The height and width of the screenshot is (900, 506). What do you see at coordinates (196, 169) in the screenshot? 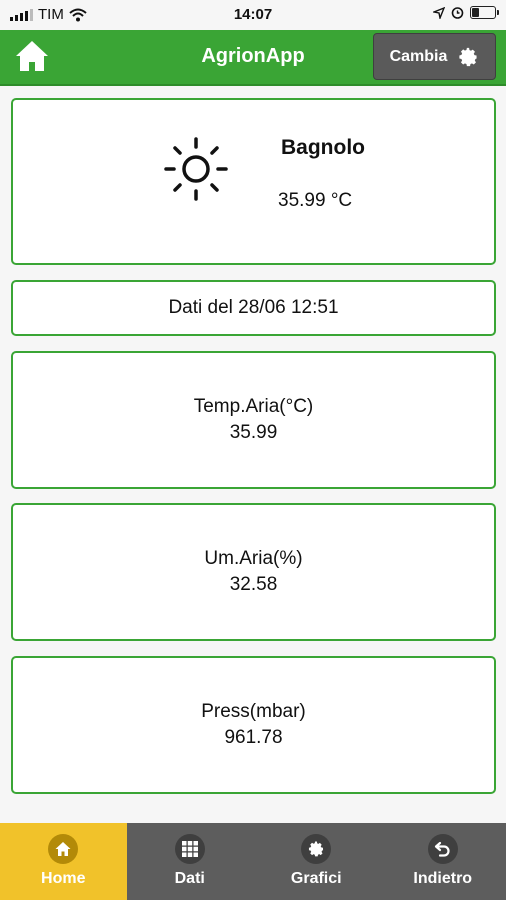
I see `sun-icon` at bounding box center [196, 169].